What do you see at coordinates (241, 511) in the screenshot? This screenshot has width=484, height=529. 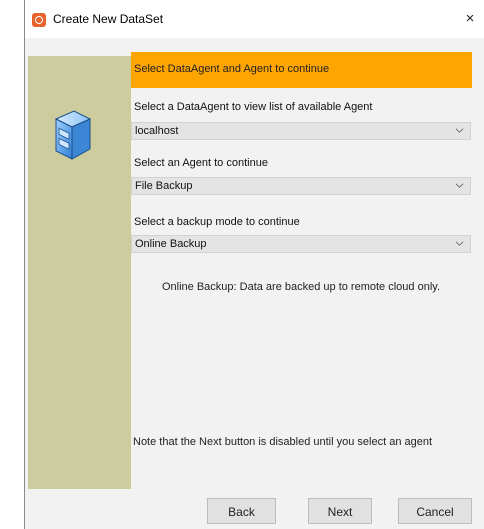 I see `back-button: Back` at bounding box center [241, 511].